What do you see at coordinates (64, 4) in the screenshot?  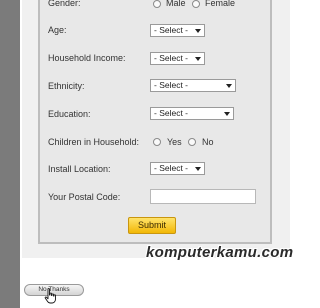 I see `gender-label: Gender:` at bounding box center [64, 4].